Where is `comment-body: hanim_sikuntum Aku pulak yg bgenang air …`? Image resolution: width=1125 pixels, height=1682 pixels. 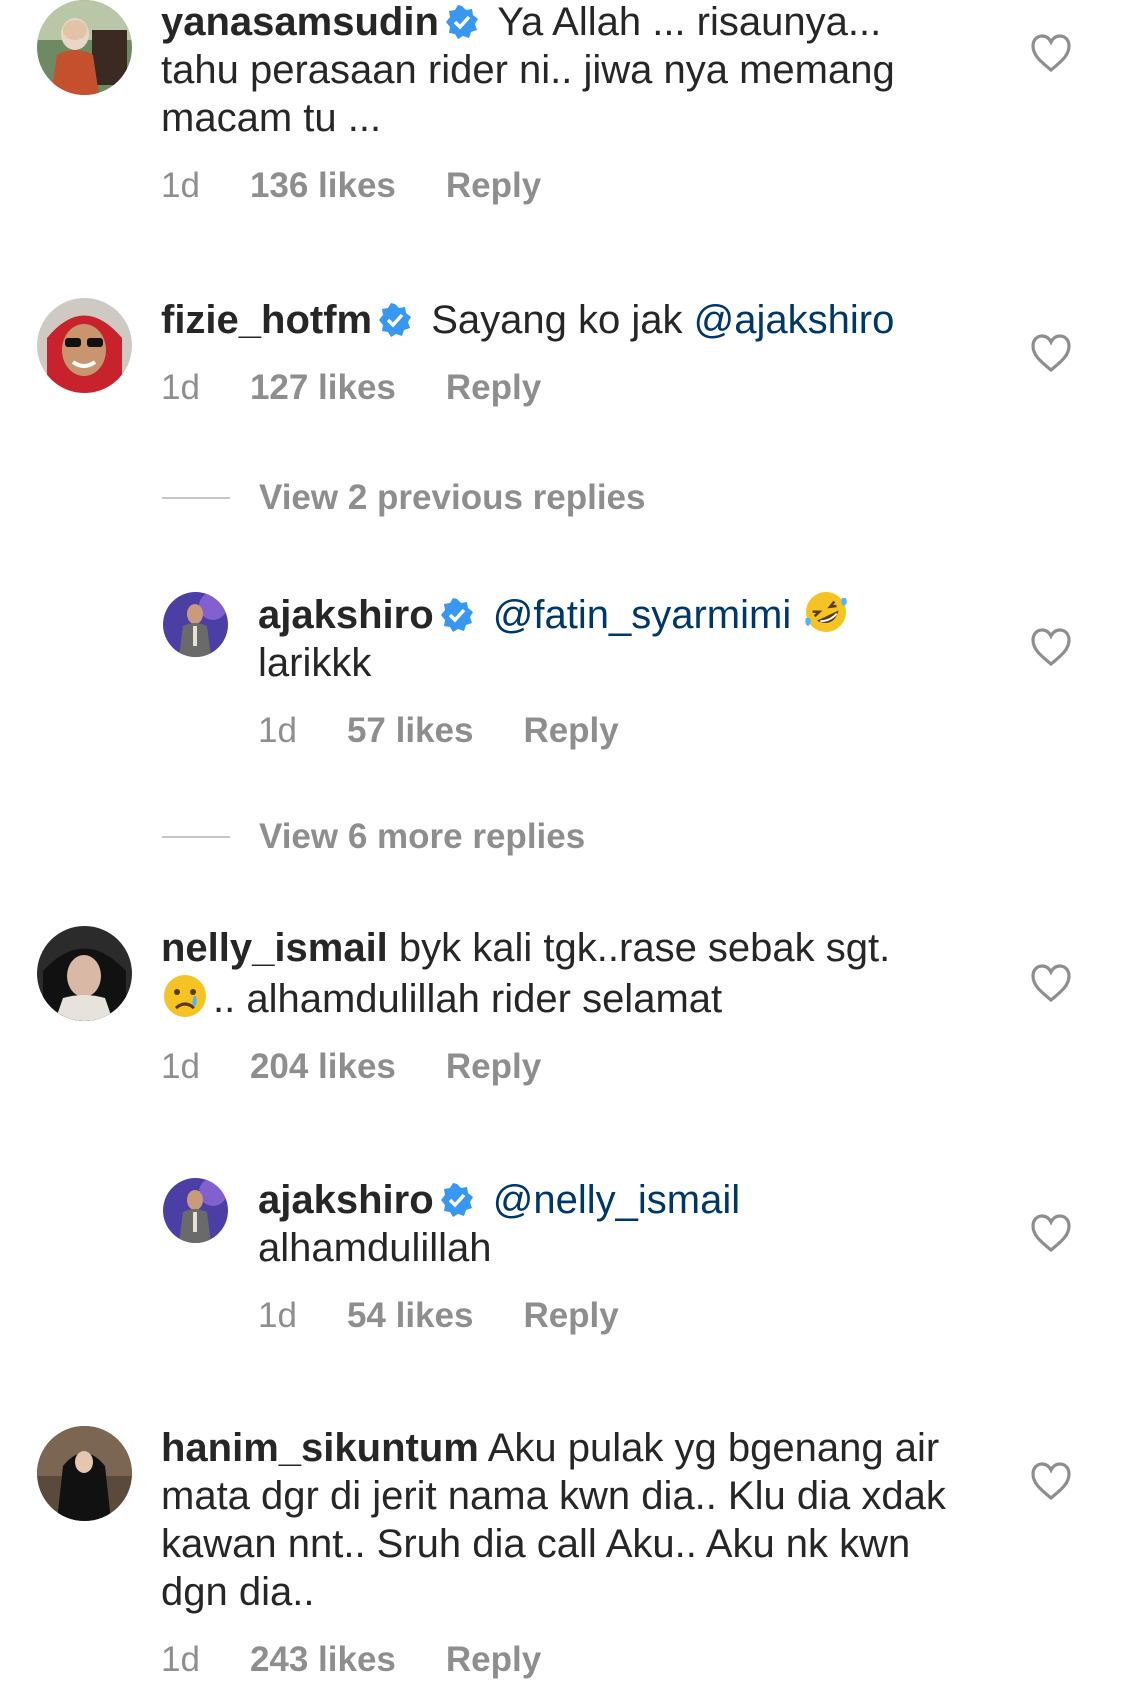 comment-body: hanim_sikuntum Aku pulak yg bgenang air … is located at coordinates (561, 1553).